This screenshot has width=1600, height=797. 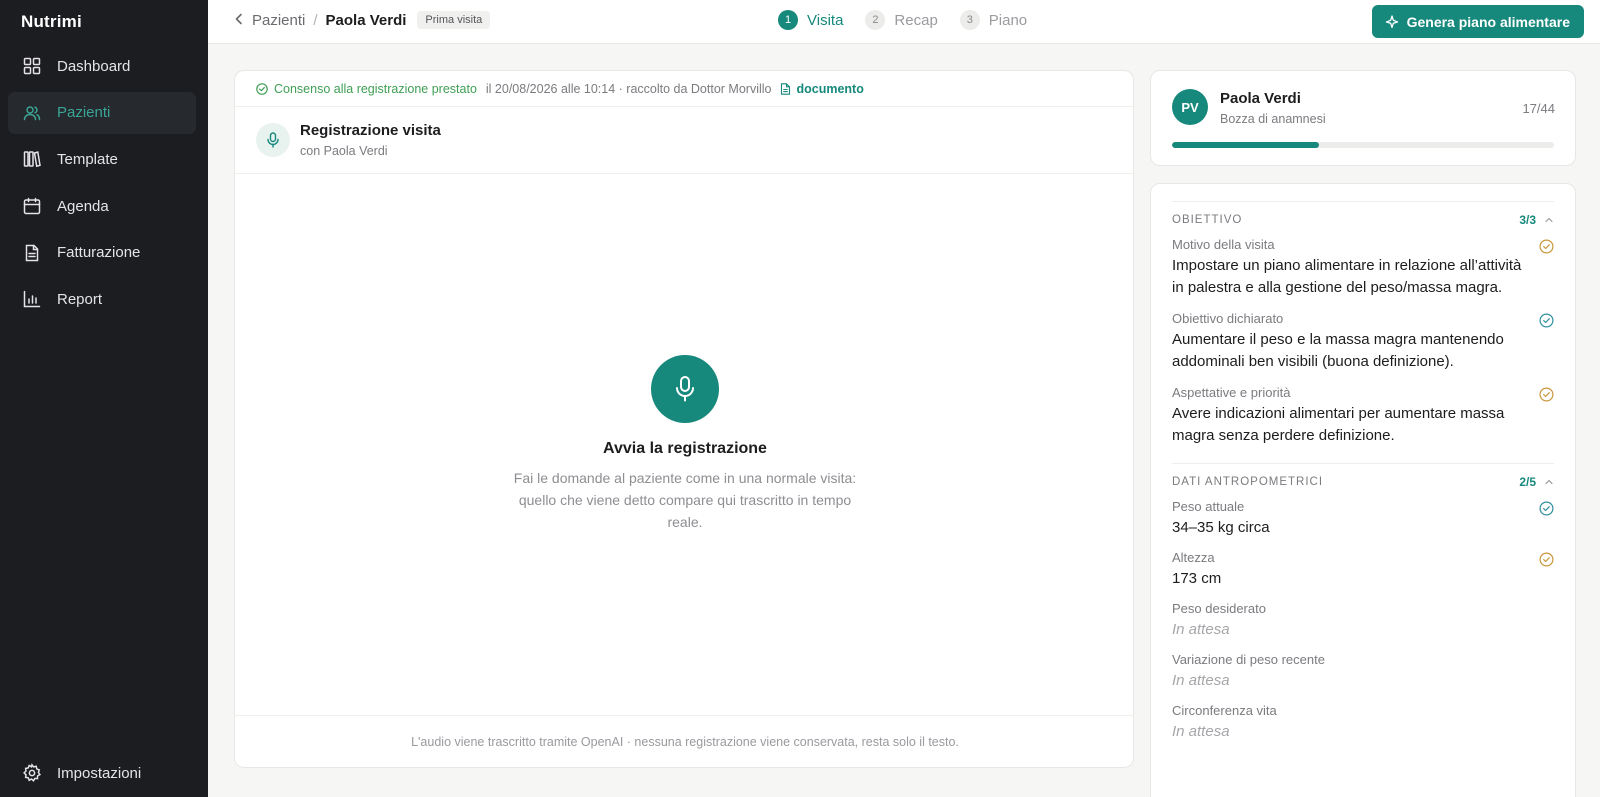 What do you see at coordinates (87, 159) in the screenshot?
I see `sidebar-item-label: Template` at bounding box center [87, 159].